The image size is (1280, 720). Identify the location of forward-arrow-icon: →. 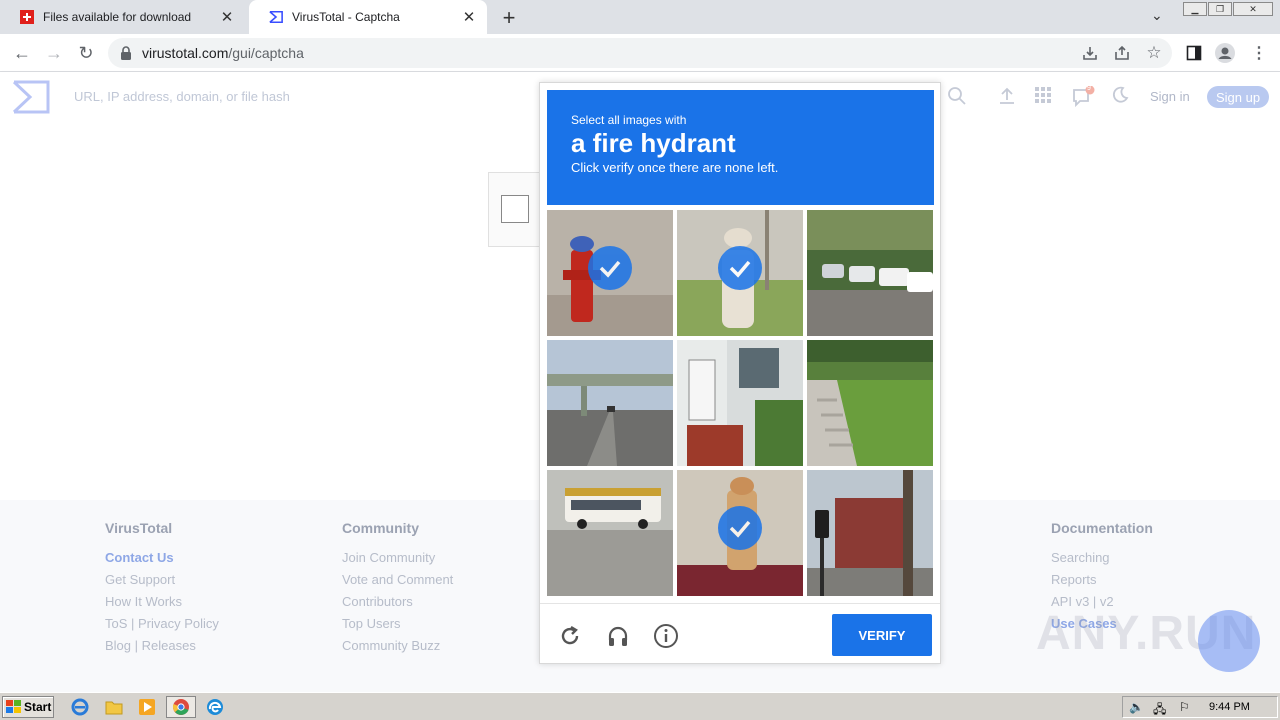
(54, 53).